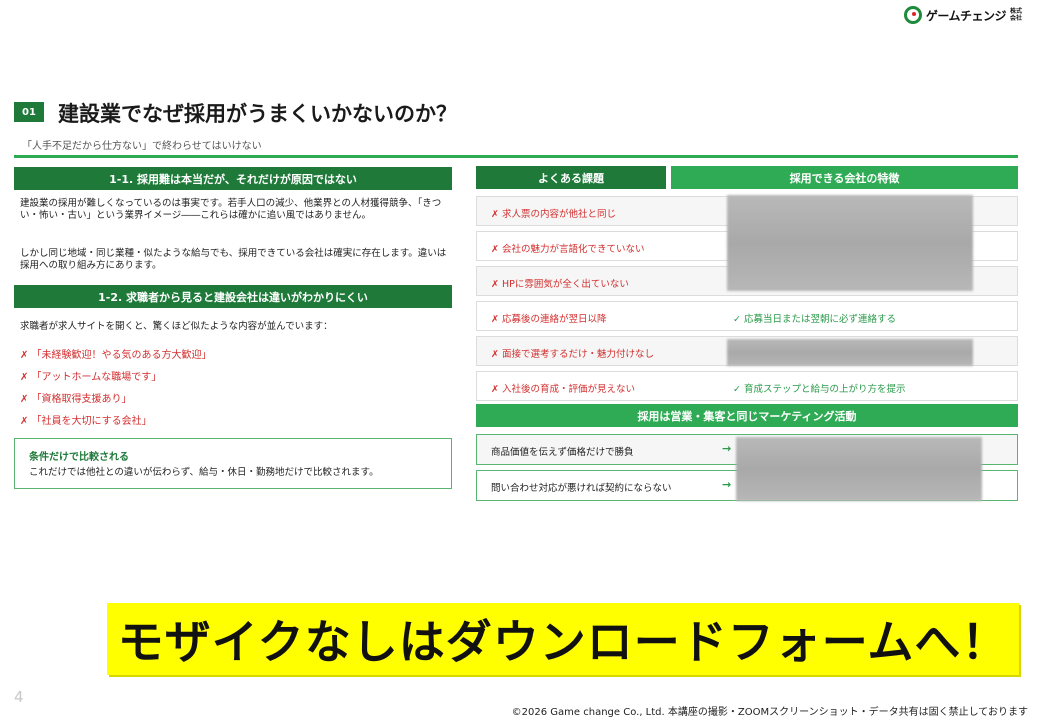 This screenshot has height=720, width=1040. I want to click on header-marketing: 採用は営業・集客と同じマーケティング活動, so click(747, 415).